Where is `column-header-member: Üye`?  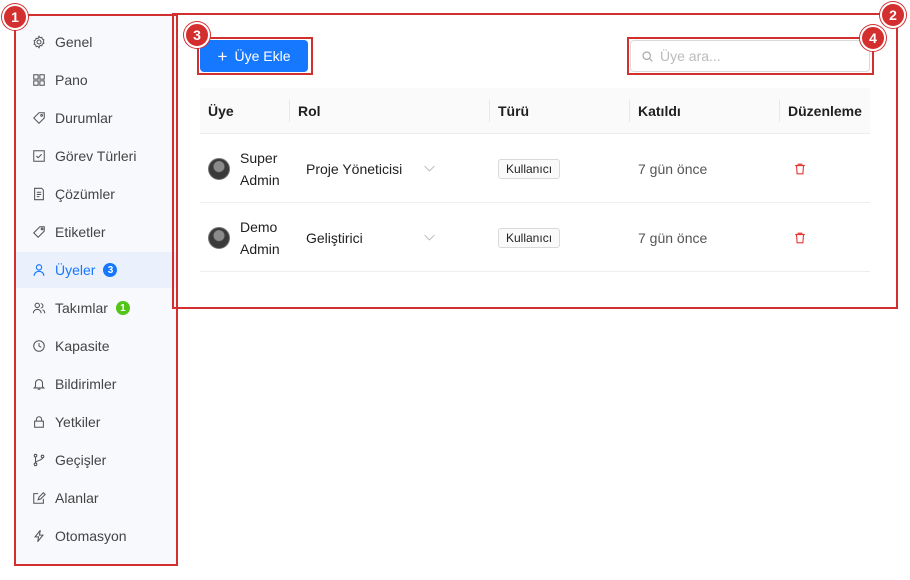
column-header-member: Üye is located at coordinates (221, 111).